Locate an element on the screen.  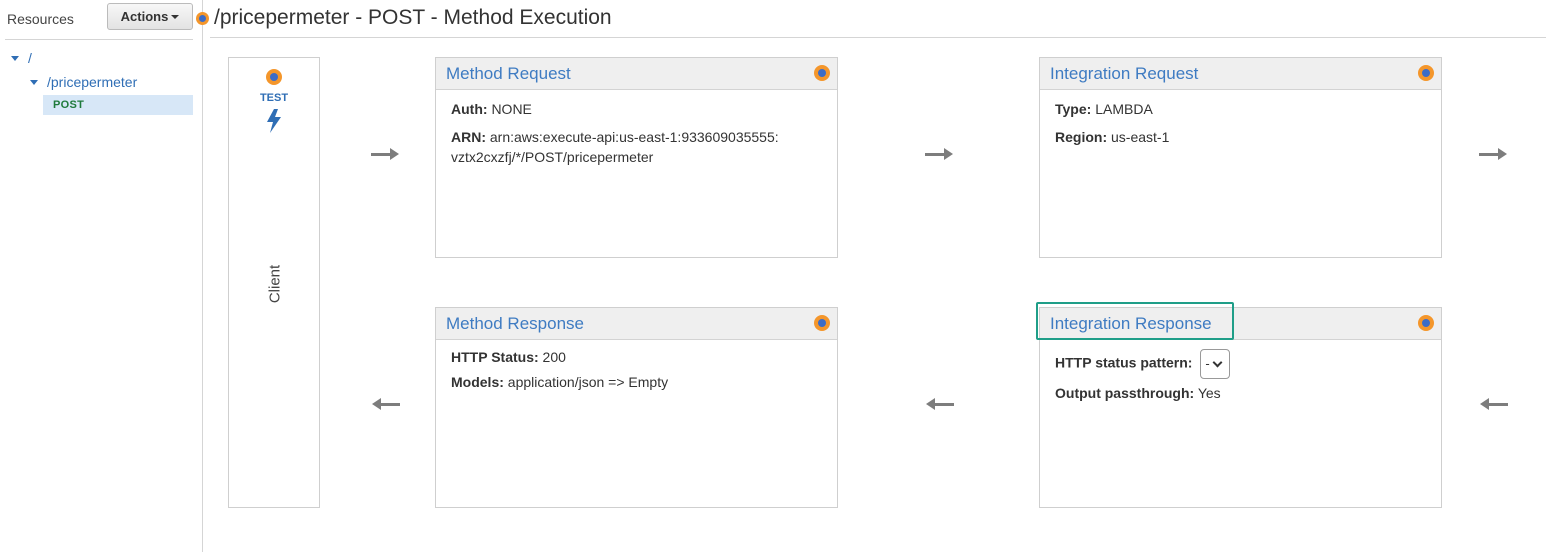
method-request-link: Method Request is located at coordinates (508, 74).